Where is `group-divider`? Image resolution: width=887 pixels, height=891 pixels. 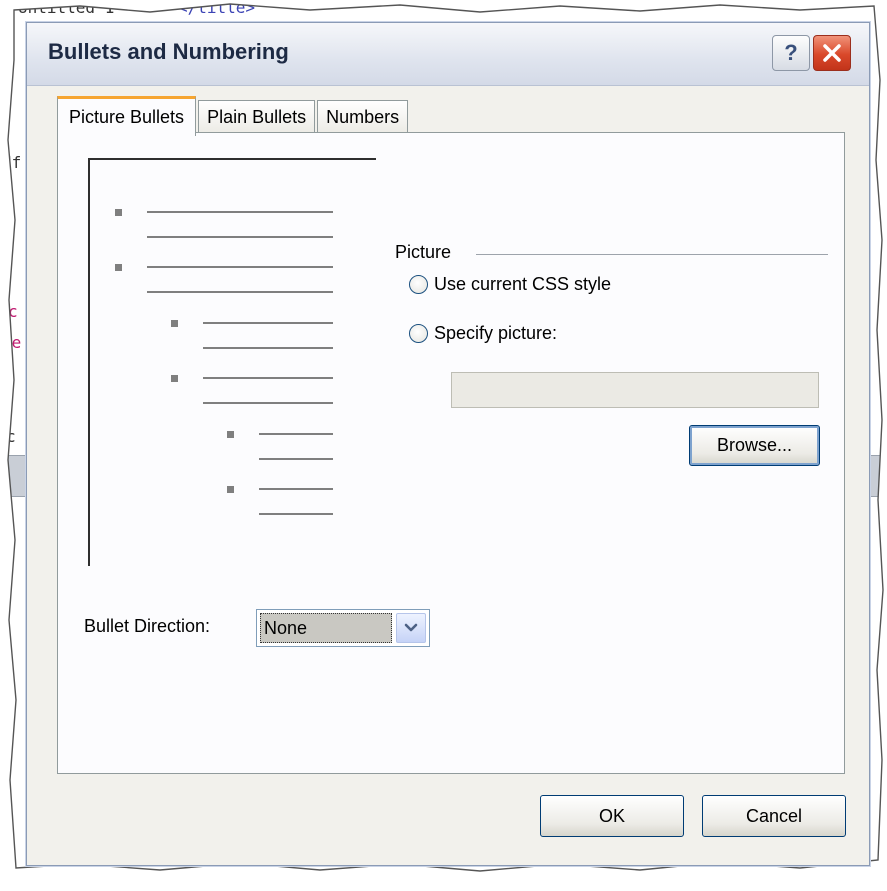
group-divider is located at coordinates (652, 254).